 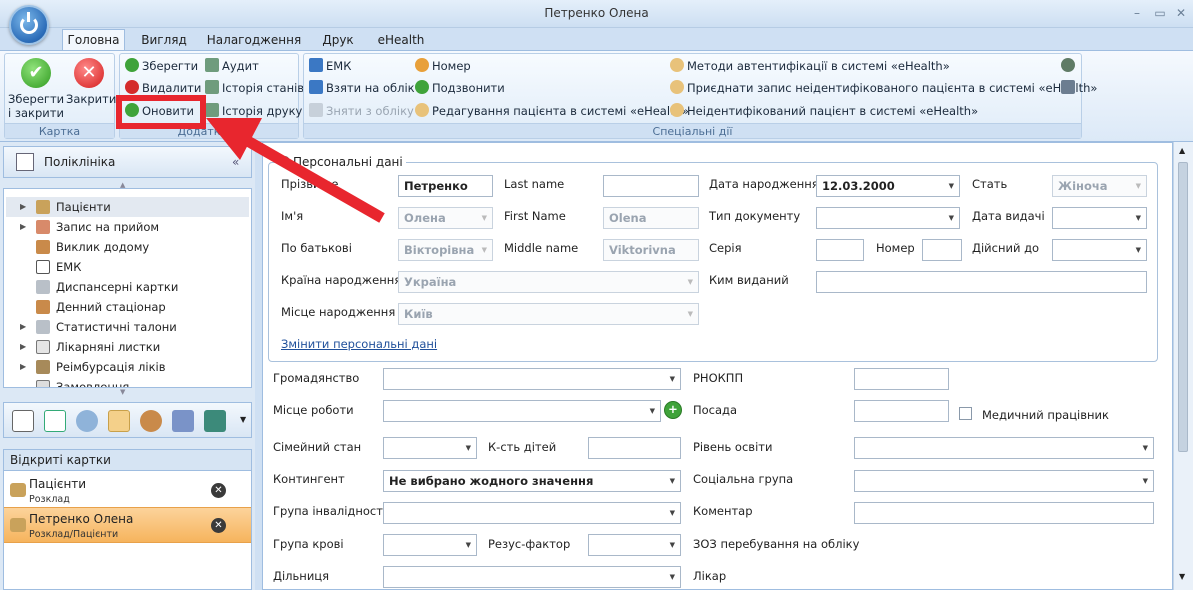 I want to click on minimize-button: –, so click(x=1137, y=13).